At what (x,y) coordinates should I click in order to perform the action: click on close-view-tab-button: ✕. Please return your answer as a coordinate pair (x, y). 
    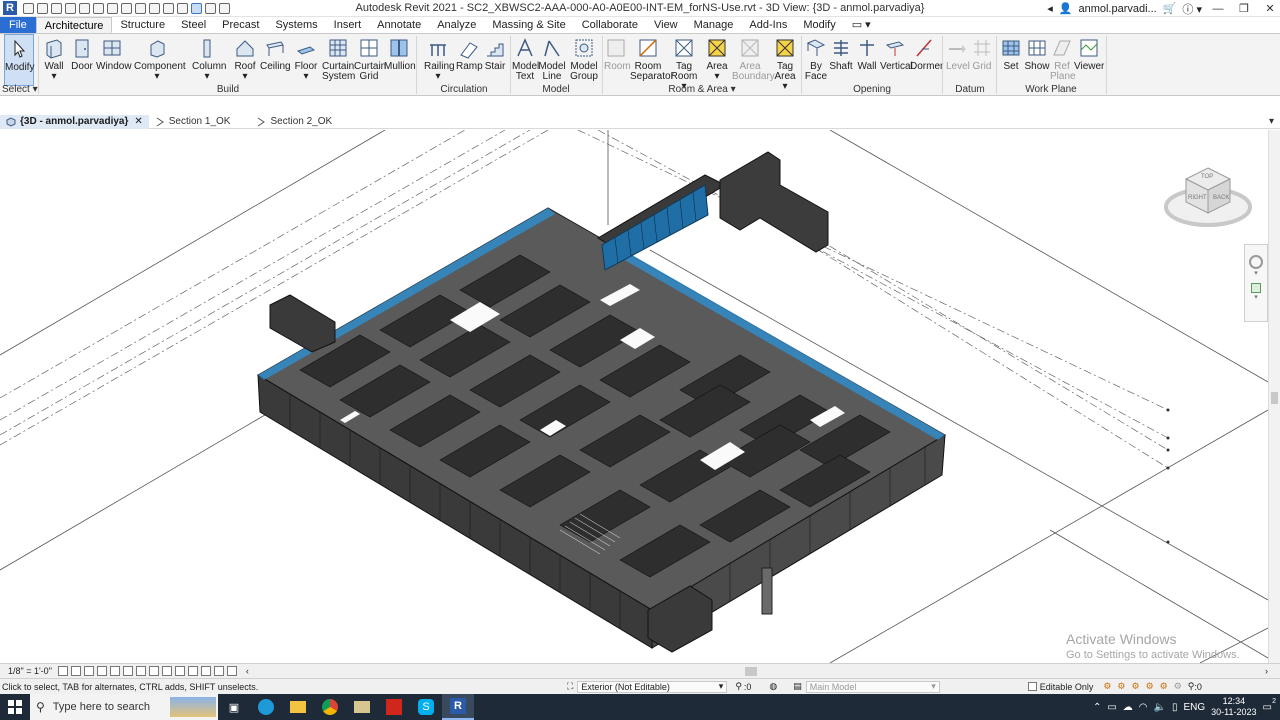
    Looking at the image, I should click on (138, 121).